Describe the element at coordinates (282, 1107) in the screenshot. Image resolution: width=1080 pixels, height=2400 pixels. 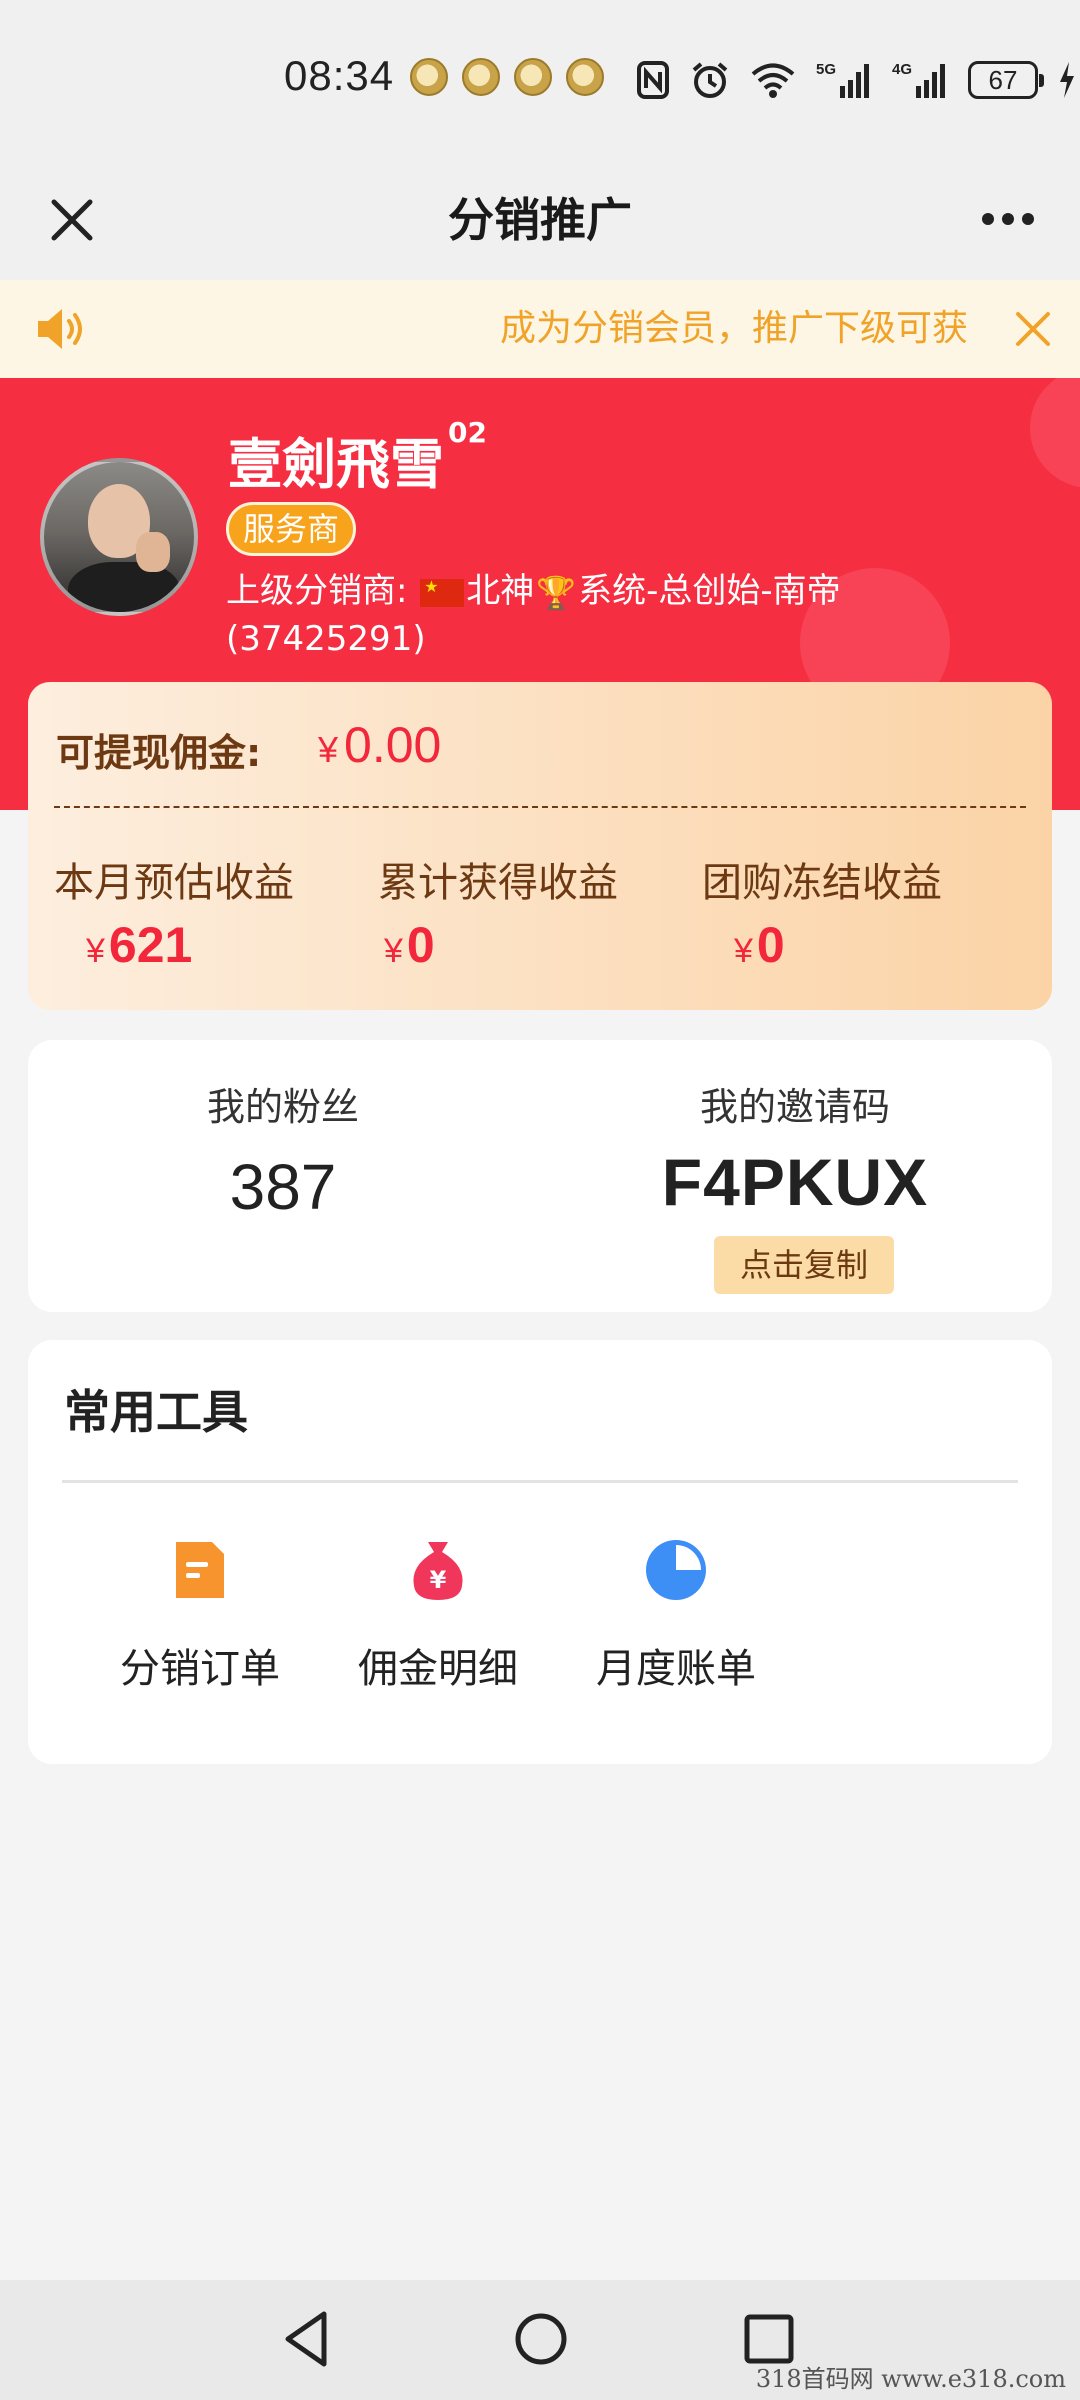
I see `fans-label: 我的粉丝` at that location.